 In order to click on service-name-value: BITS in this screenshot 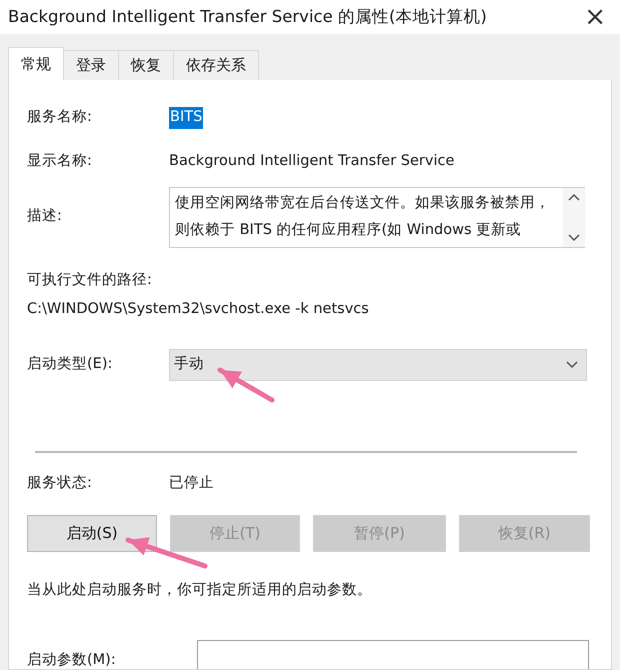, I will do `click(186, 118)`.